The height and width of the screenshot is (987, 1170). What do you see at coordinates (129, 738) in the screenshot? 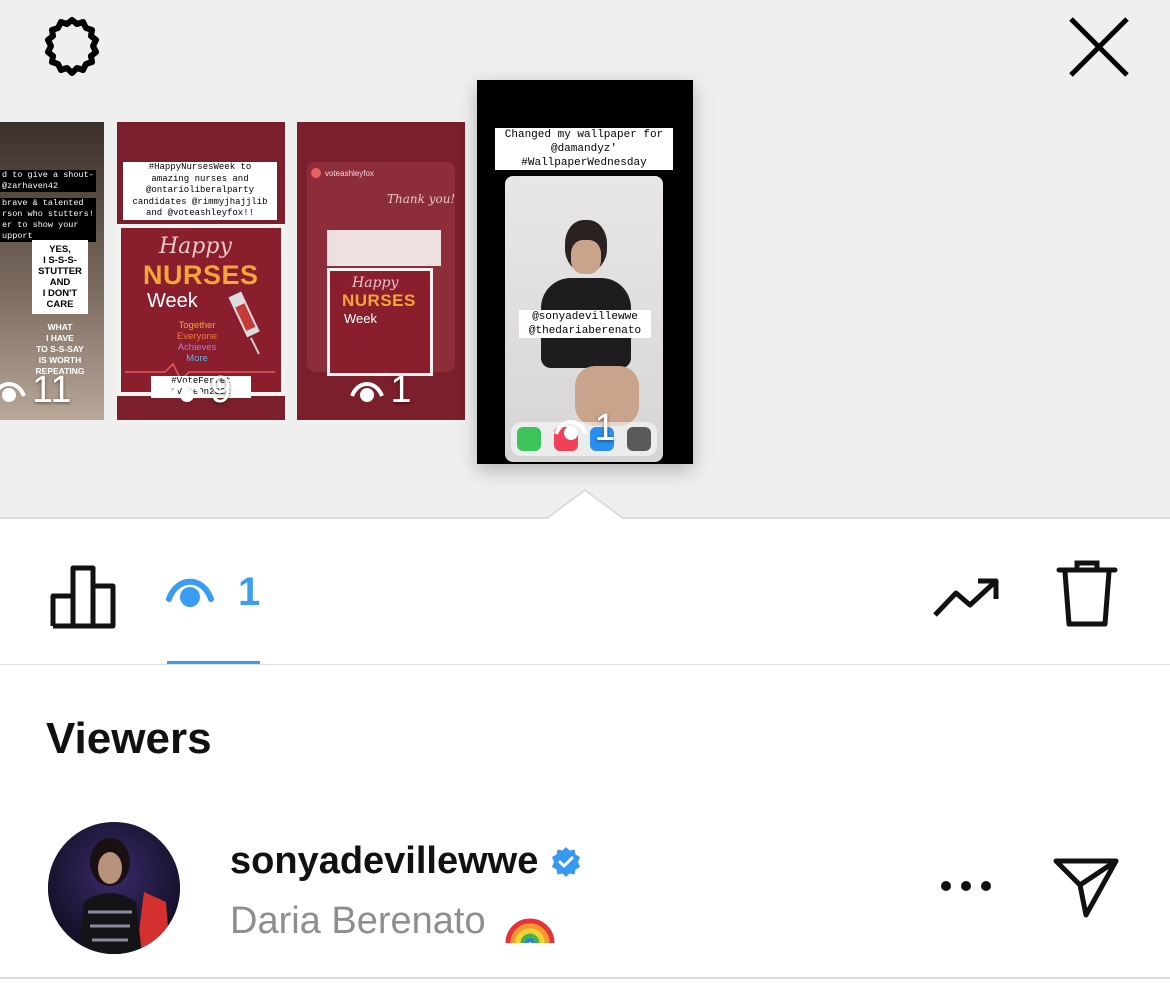
I see `viewers-heading: Viewers` at bounding box center [129, 738].